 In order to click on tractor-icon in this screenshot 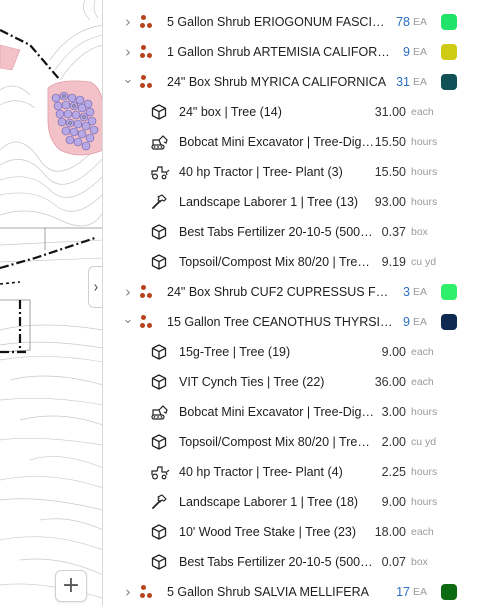, I will do `click(160, 172)`.